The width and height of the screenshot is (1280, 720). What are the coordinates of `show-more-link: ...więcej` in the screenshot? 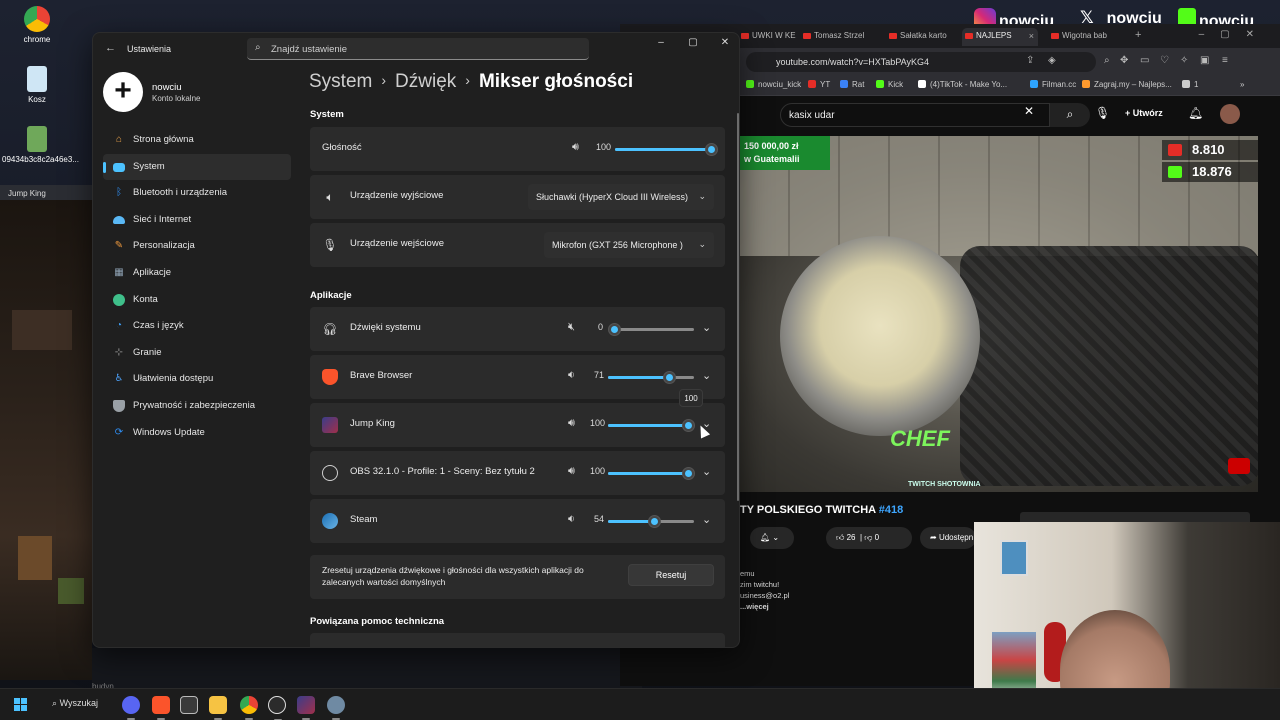 It's located at (764, 606).